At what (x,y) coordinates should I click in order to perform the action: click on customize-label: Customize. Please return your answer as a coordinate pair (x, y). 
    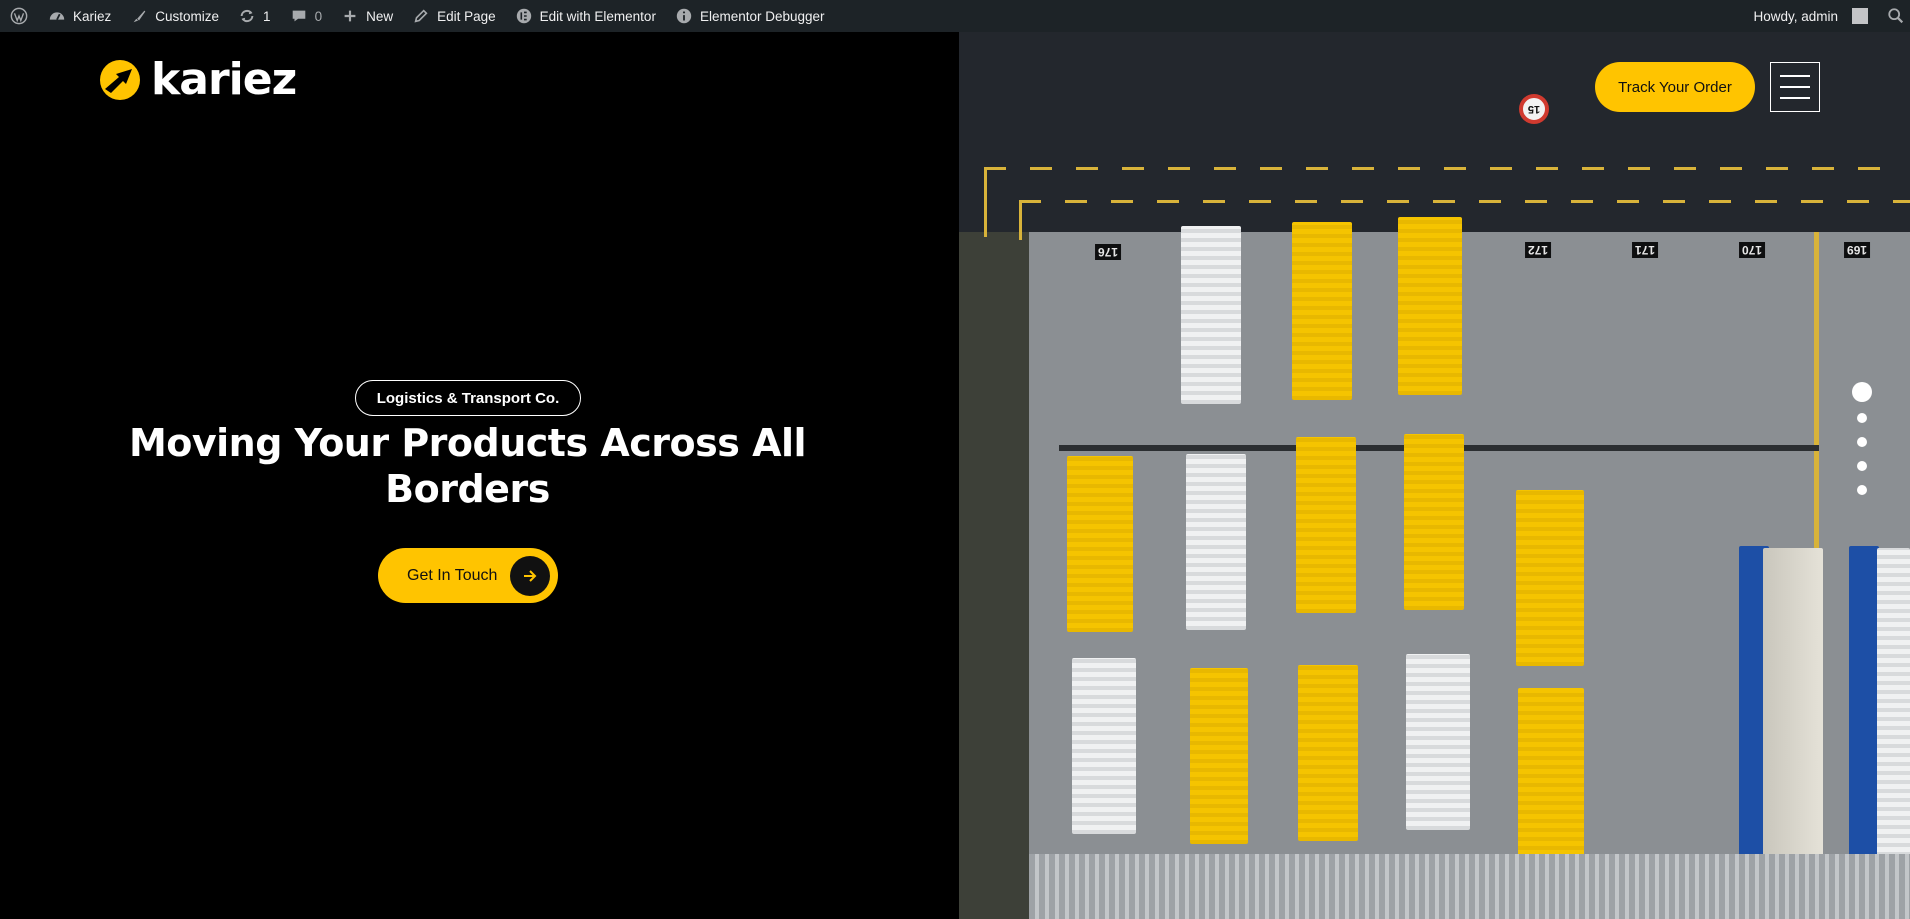
    Looking at the image, I should click on (187, 16).